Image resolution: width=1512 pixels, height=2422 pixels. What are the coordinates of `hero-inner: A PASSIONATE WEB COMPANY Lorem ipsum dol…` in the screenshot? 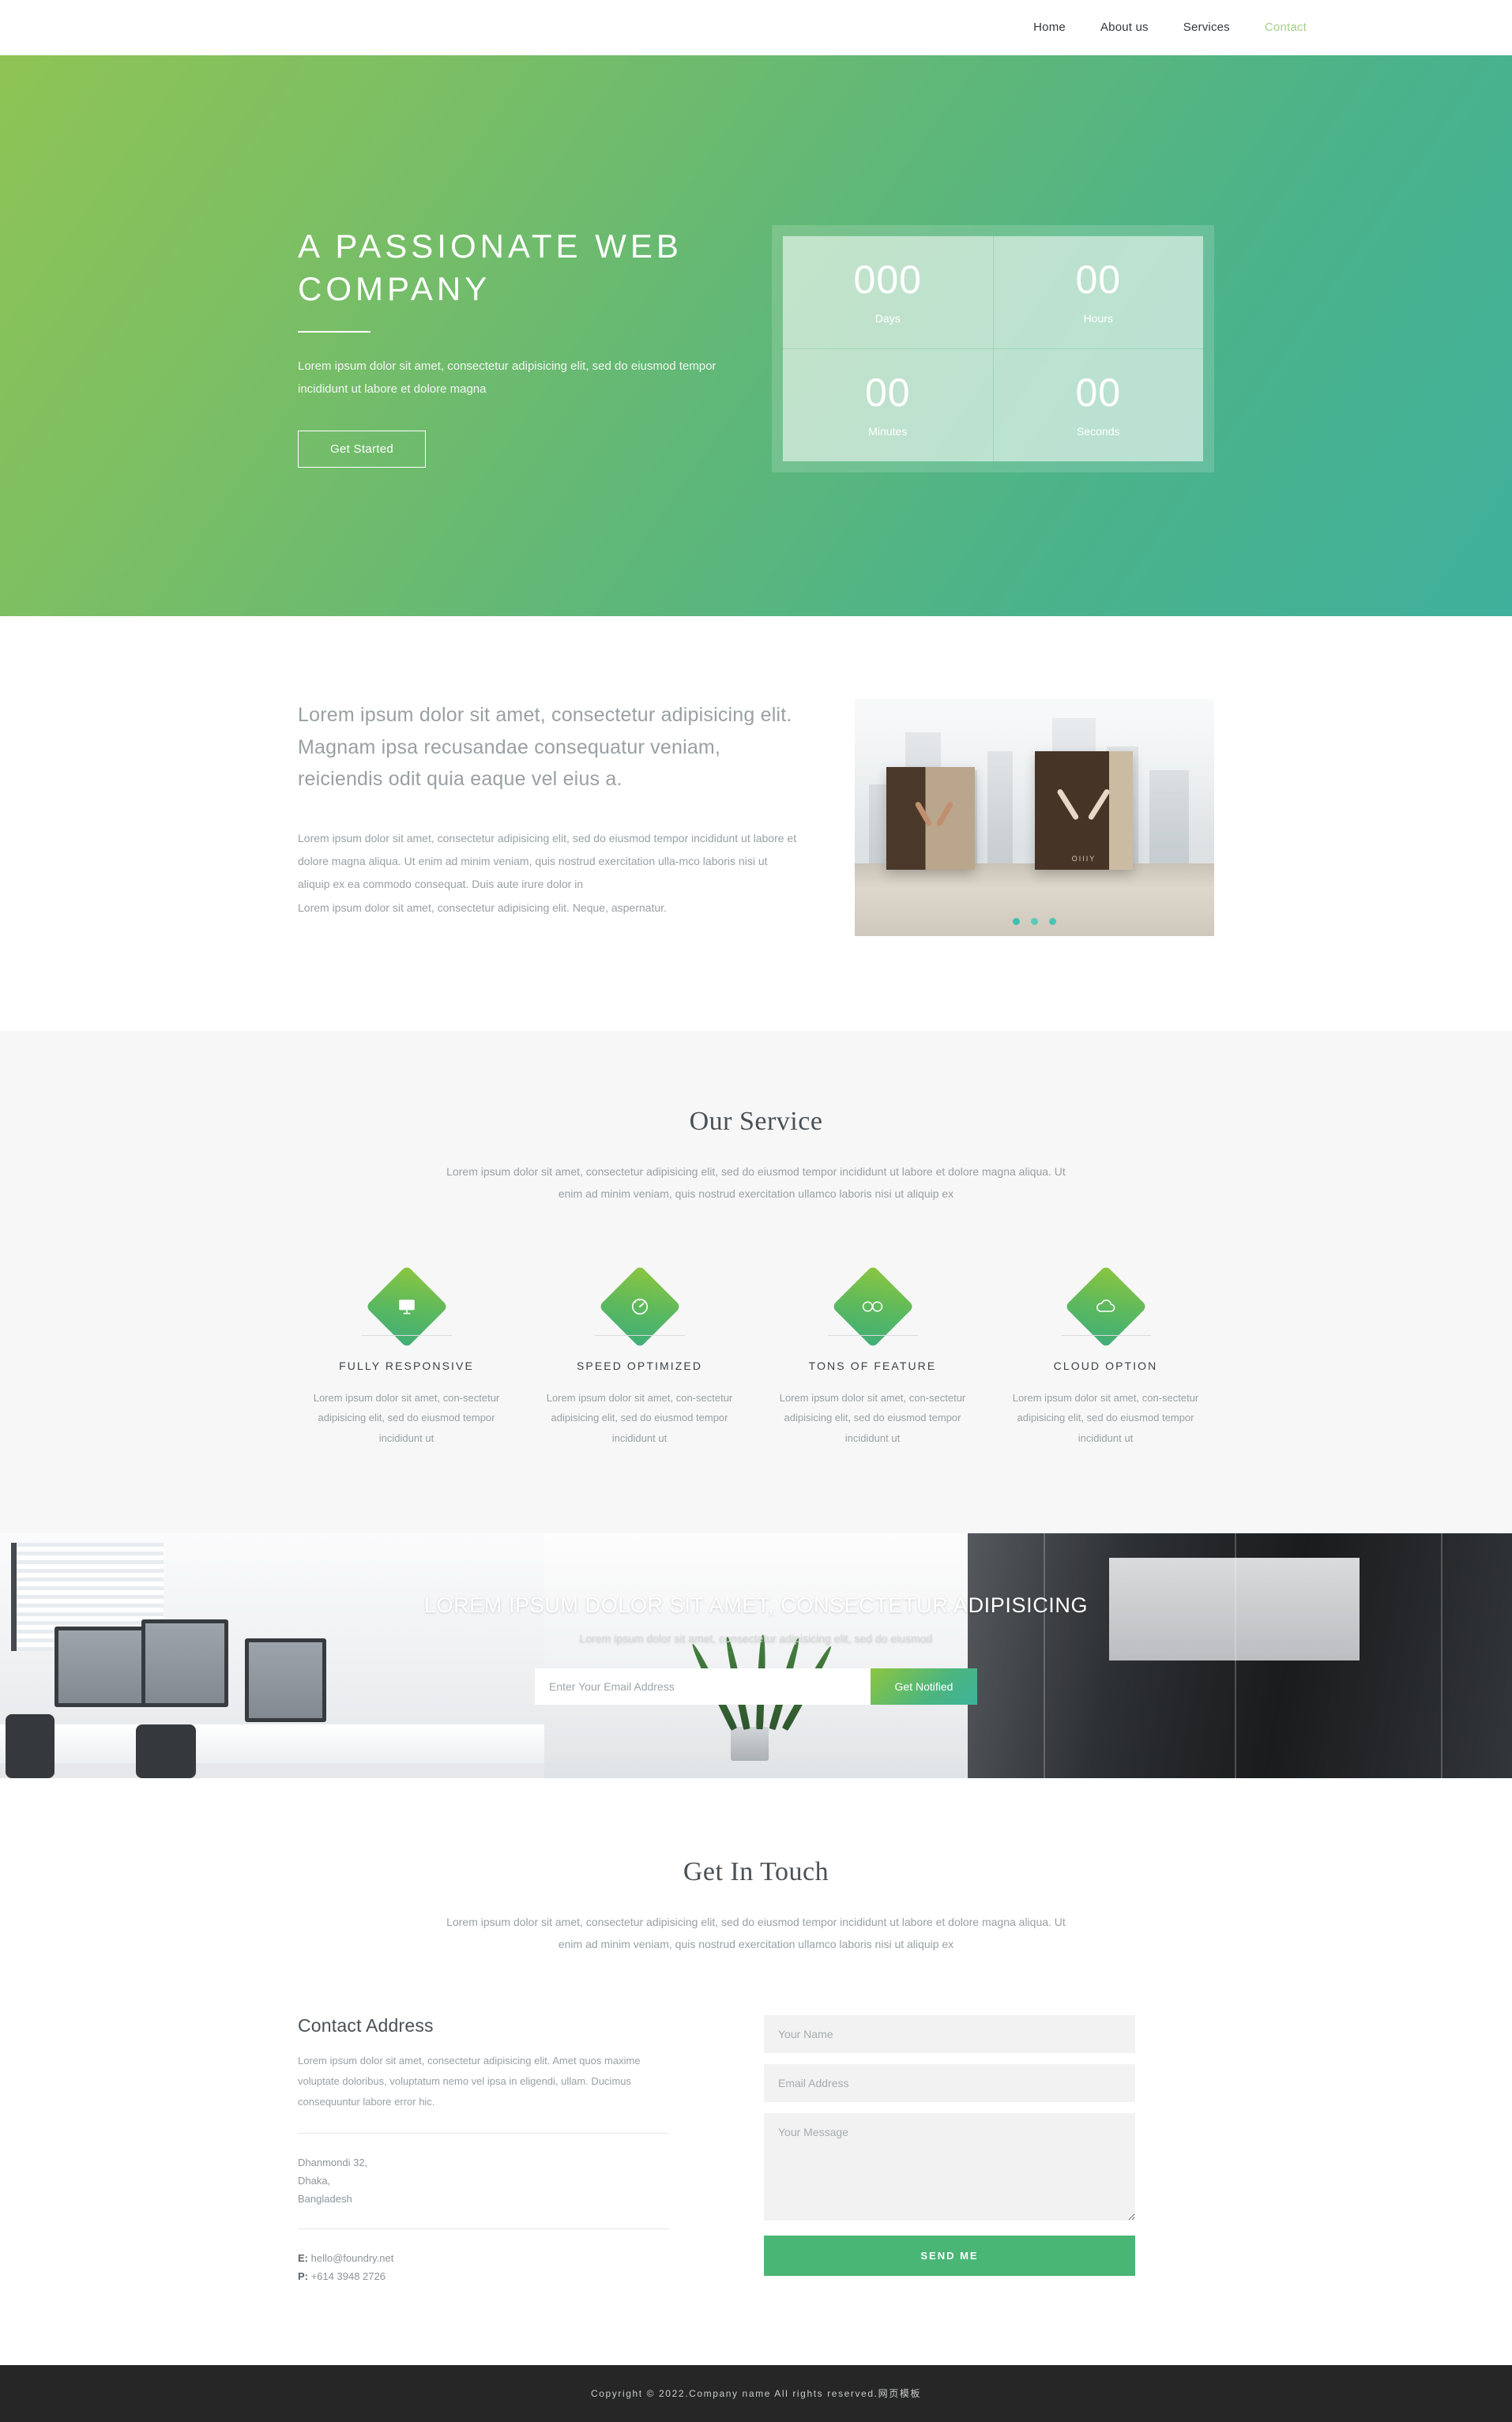 It's located at (756, 263).